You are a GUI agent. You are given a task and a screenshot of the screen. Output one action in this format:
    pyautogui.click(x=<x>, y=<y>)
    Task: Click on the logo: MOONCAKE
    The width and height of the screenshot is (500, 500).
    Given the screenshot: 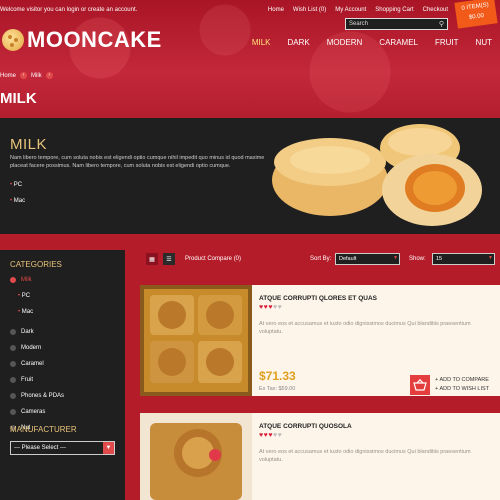 What is the action you would take?
    pyautogui.click(x=82, y=40)
    